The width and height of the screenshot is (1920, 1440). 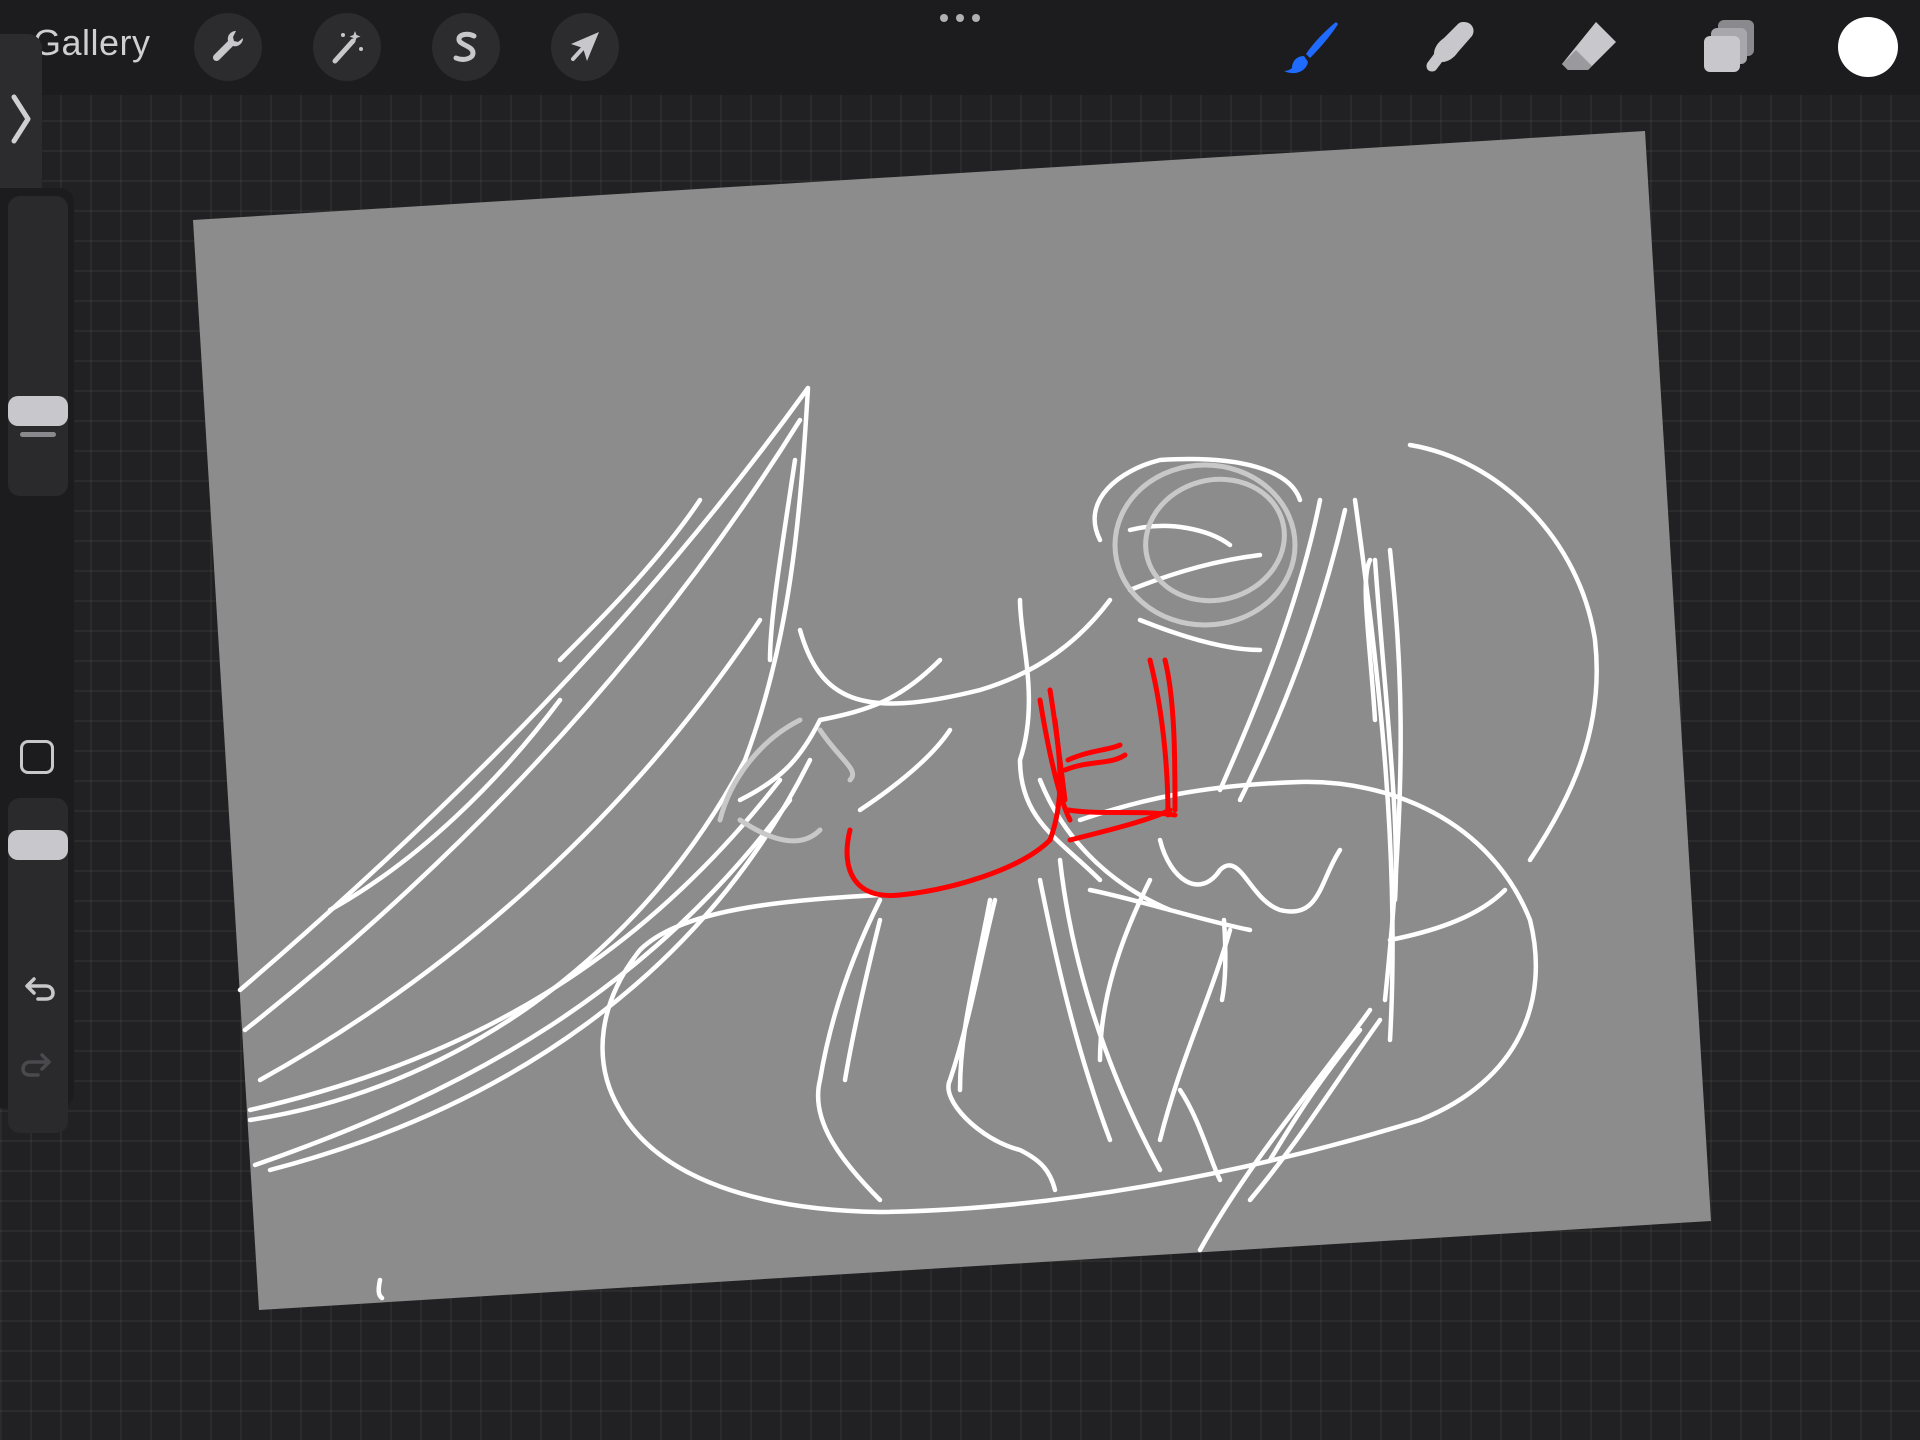 I want to click on selection-button, so click(x=466, y=47).